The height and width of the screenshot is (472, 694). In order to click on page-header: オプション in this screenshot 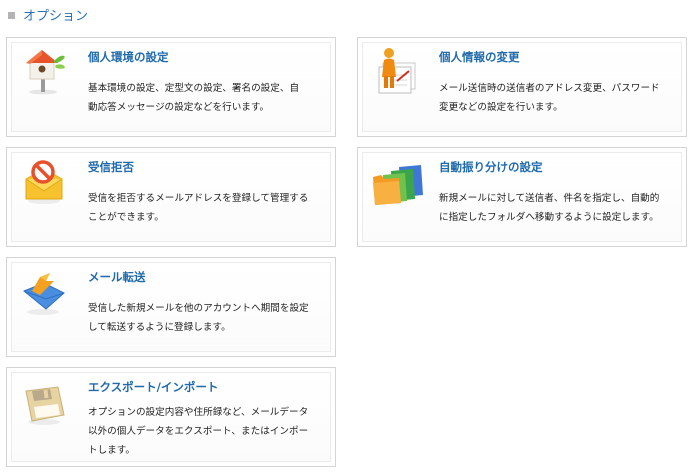, I will do `click(48, 14)`.